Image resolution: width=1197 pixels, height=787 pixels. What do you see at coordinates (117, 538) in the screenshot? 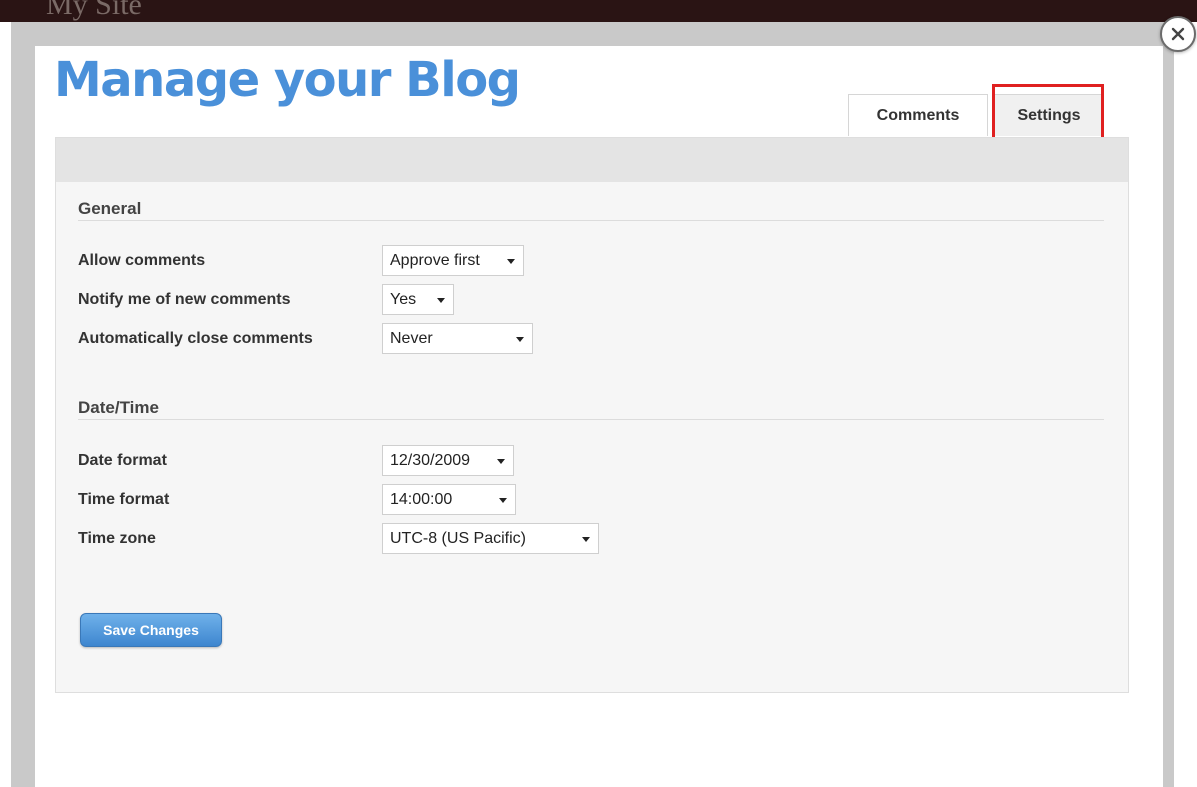
I see `time-zone-label: Time zone` at bounding box center [117, 538].